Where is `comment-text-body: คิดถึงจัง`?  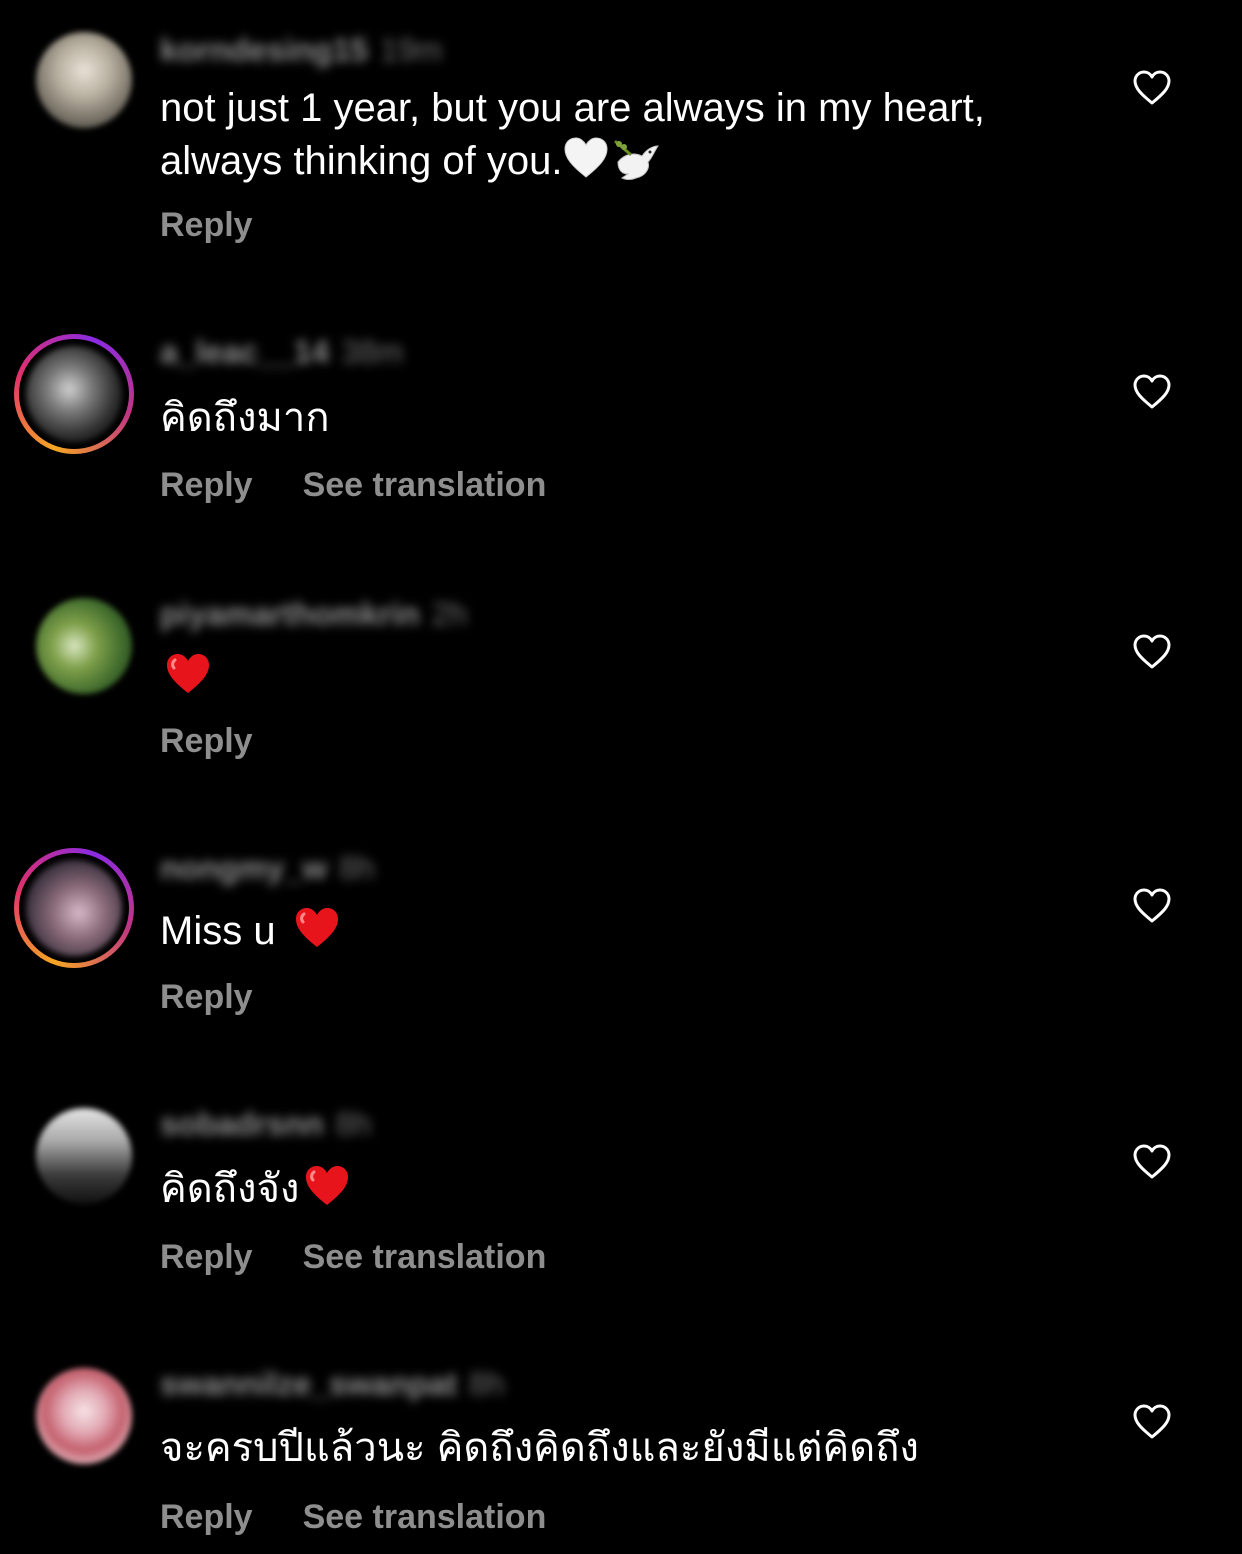 comment-text-body: คิดถึงจัง is located at coordinates (230, 1189).